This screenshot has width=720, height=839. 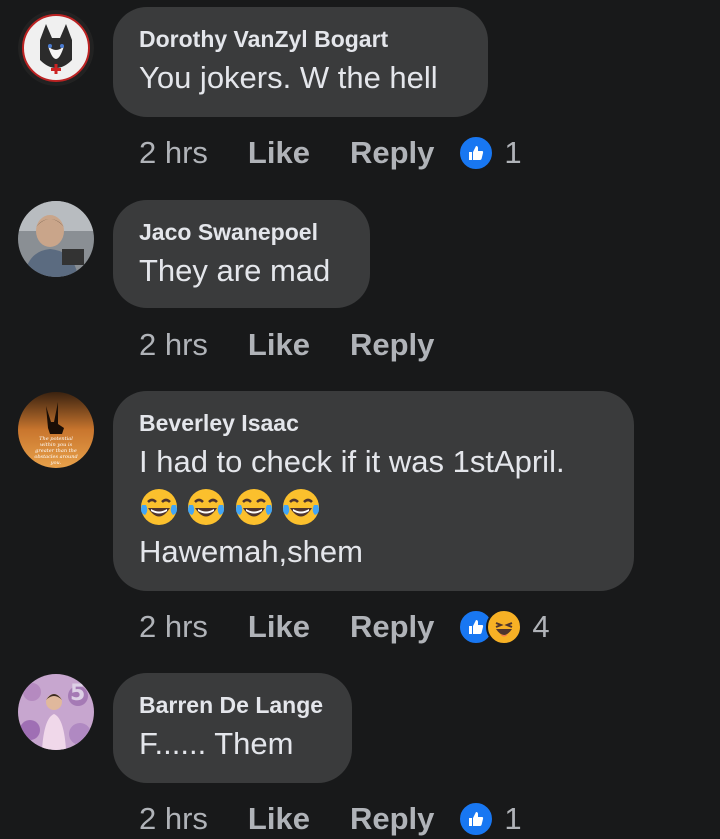 I want to click on comment-actions: 2 hrs Like Reply, so click(x=286, y=345).